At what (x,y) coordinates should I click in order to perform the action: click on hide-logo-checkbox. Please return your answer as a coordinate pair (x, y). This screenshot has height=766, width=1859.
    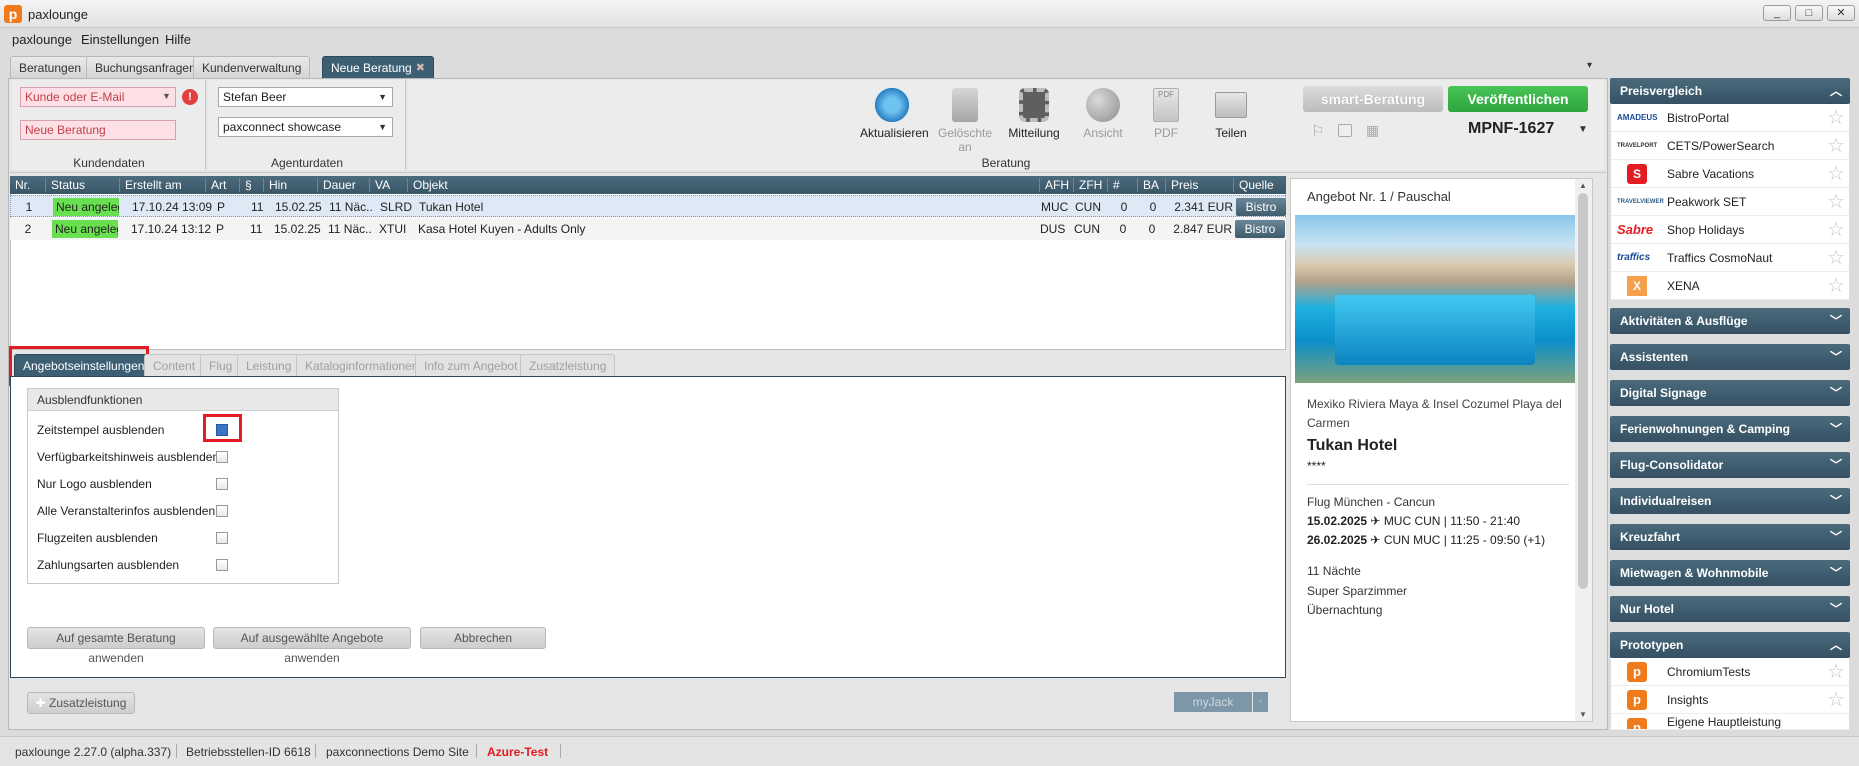
    Looking at the image, I should click on (222, 484).